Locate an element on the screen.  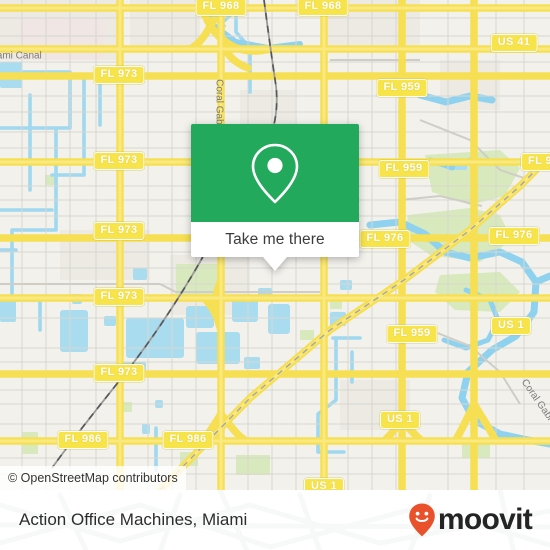
map-attribution: © OpenStreetMap contributors is located at coordinates (93, 478).